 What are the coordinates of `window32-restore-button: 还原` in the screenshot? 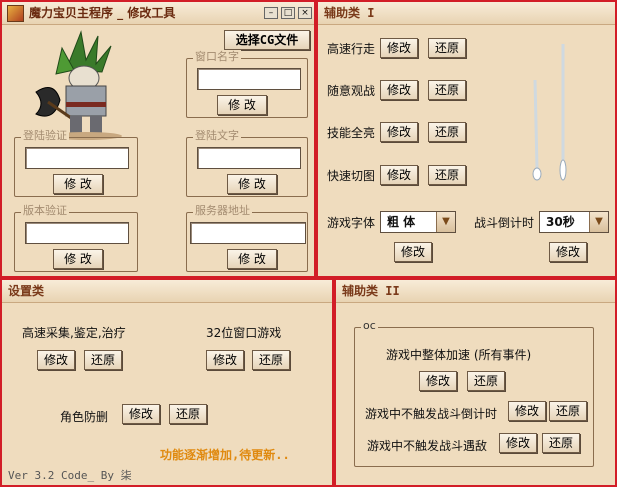 It's located at (271, 360).